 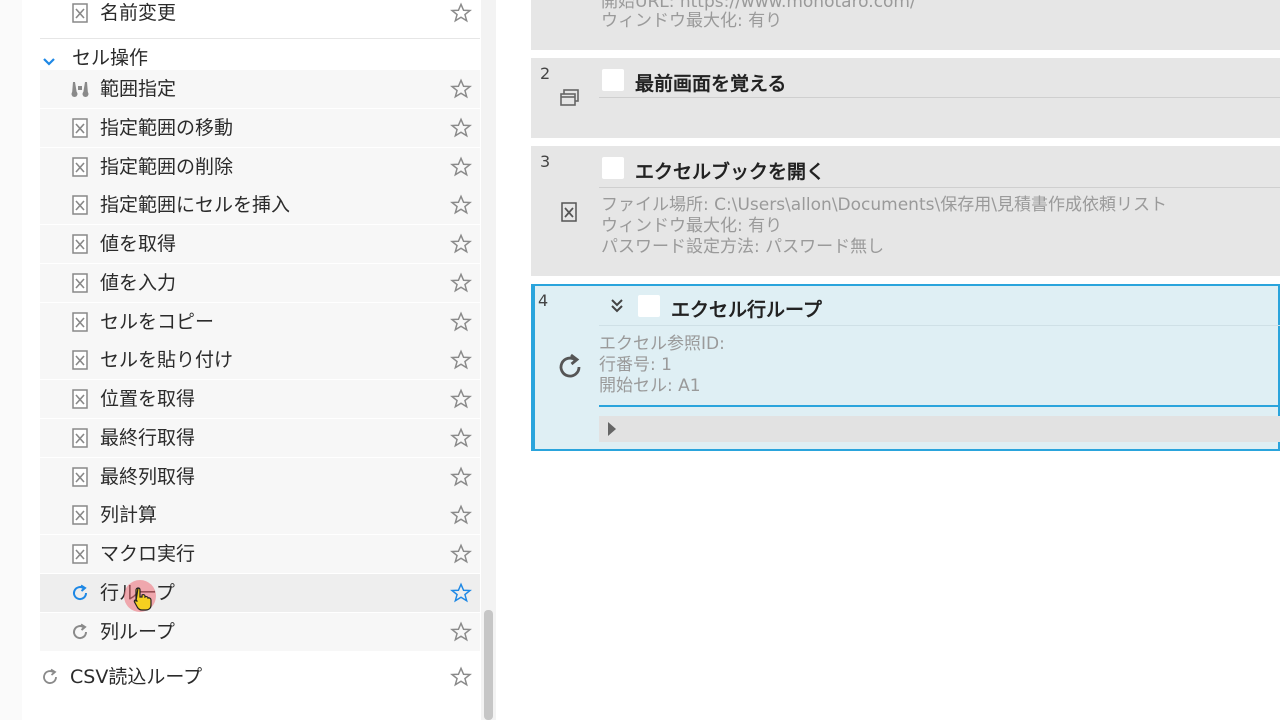 I want to click on action-item: 行ループ, so click(x=260, y=593).